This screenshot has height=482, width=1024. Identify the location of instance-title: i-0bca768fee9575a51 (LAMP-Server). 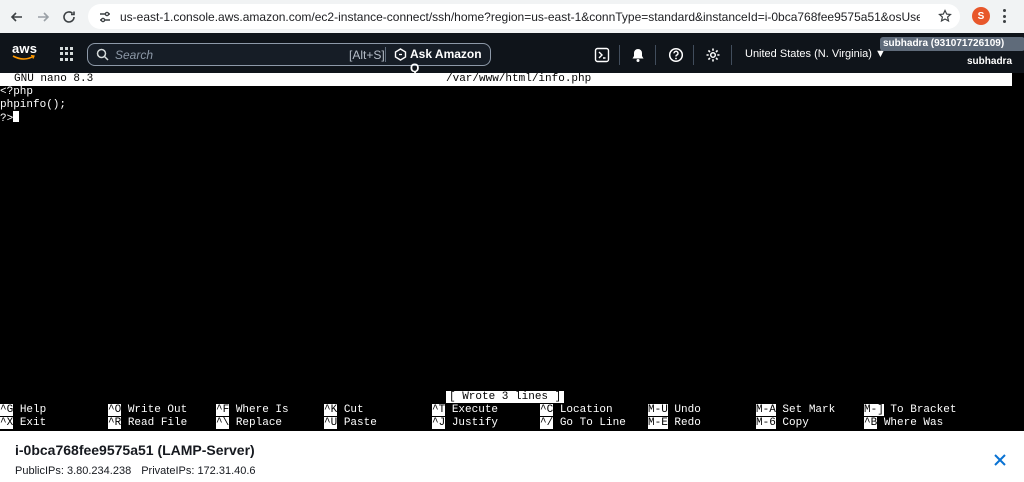
(135, 450).